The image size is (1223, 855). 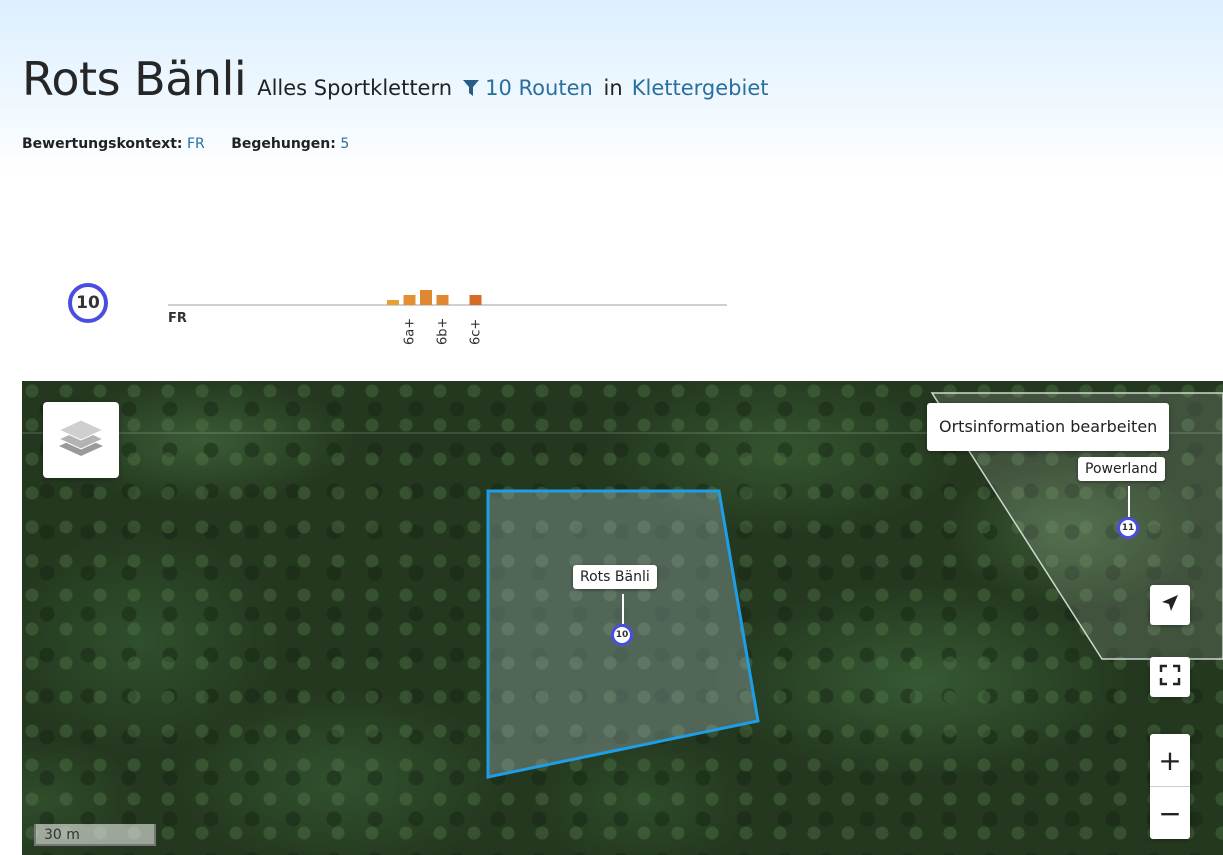 I want to click on area-link: Klettergebiet, so click(x=700, y=88).